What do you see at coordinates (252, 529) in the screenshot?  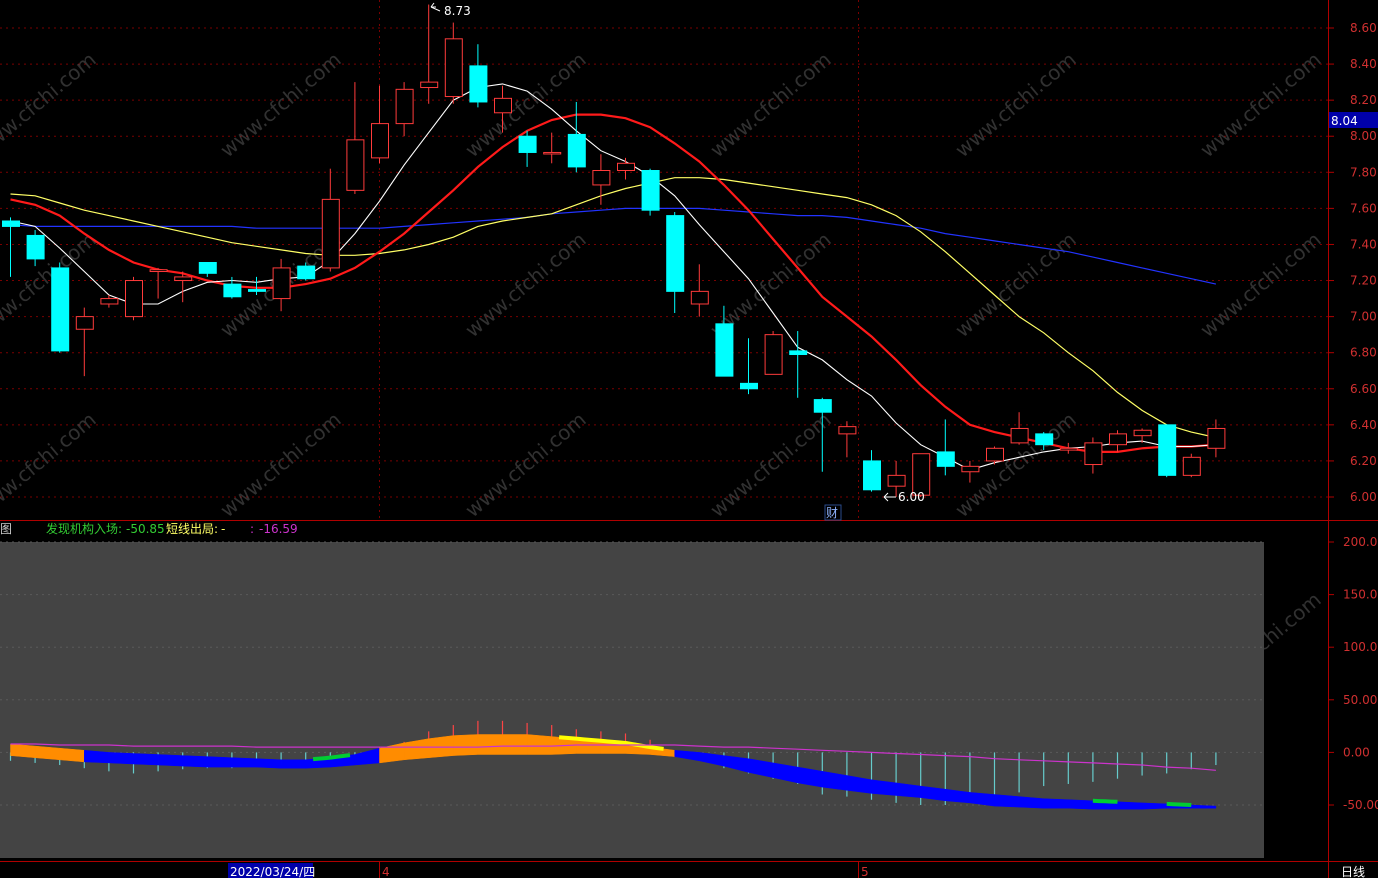 I see `third-label: :` at bounding box center [252, 529].